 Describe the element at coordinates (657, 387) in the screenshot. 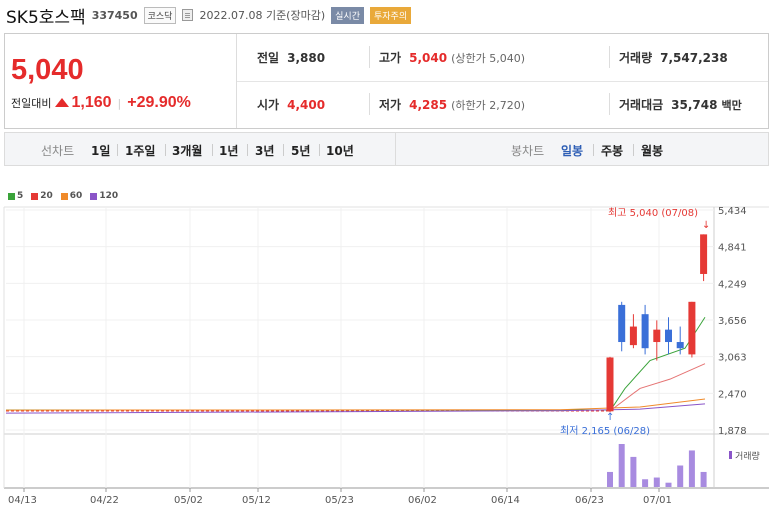

I see `ma20-rise` at that location.